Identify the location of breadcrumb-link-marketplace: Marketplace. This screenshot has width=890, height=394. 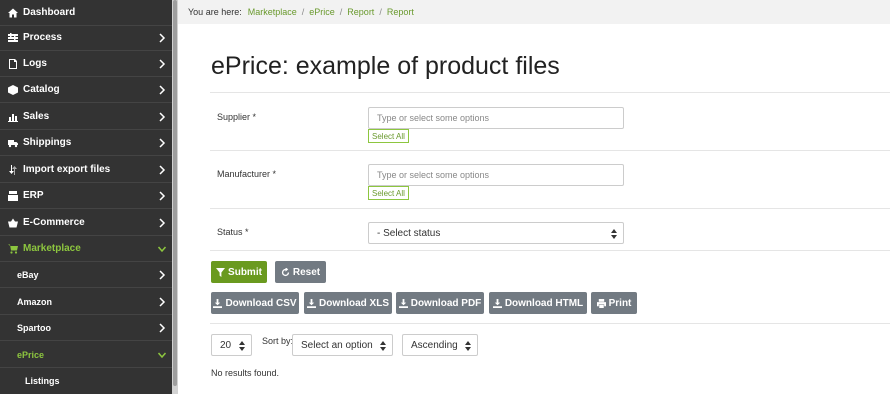
(272, 12).